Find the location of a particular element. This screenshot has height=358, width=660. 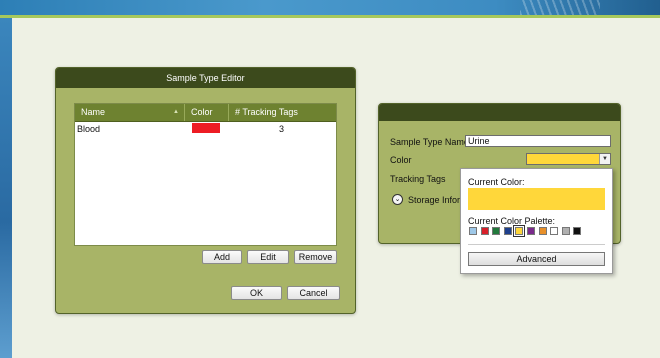

cell-color-swatch is located at coordinates (206, 128).